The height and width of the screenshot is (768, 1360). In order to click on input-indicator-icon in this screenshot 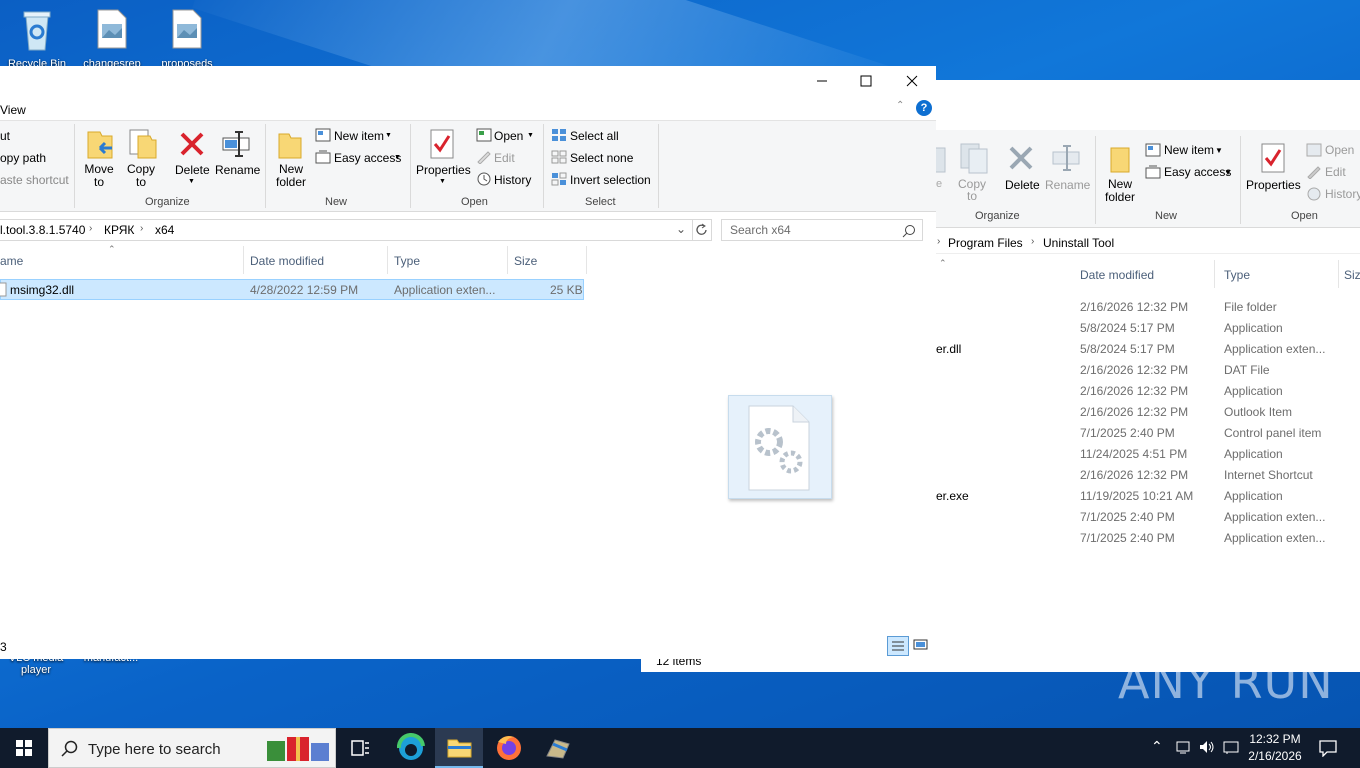, I will do `click(1231, 748)`.